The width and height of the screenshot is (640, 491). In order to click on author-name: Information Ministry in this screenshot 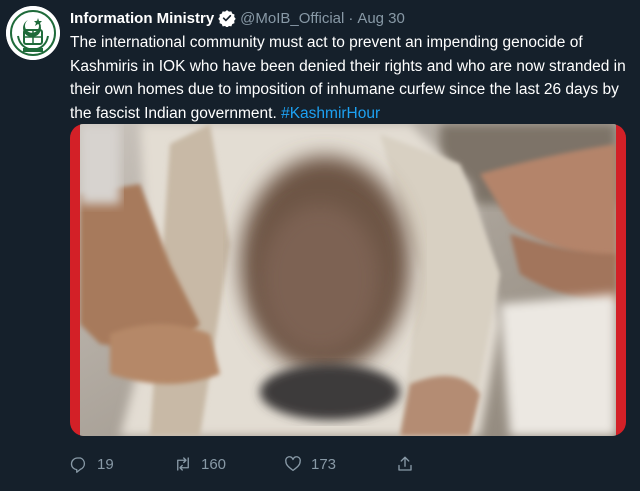, I will do `click(142, 18)`.